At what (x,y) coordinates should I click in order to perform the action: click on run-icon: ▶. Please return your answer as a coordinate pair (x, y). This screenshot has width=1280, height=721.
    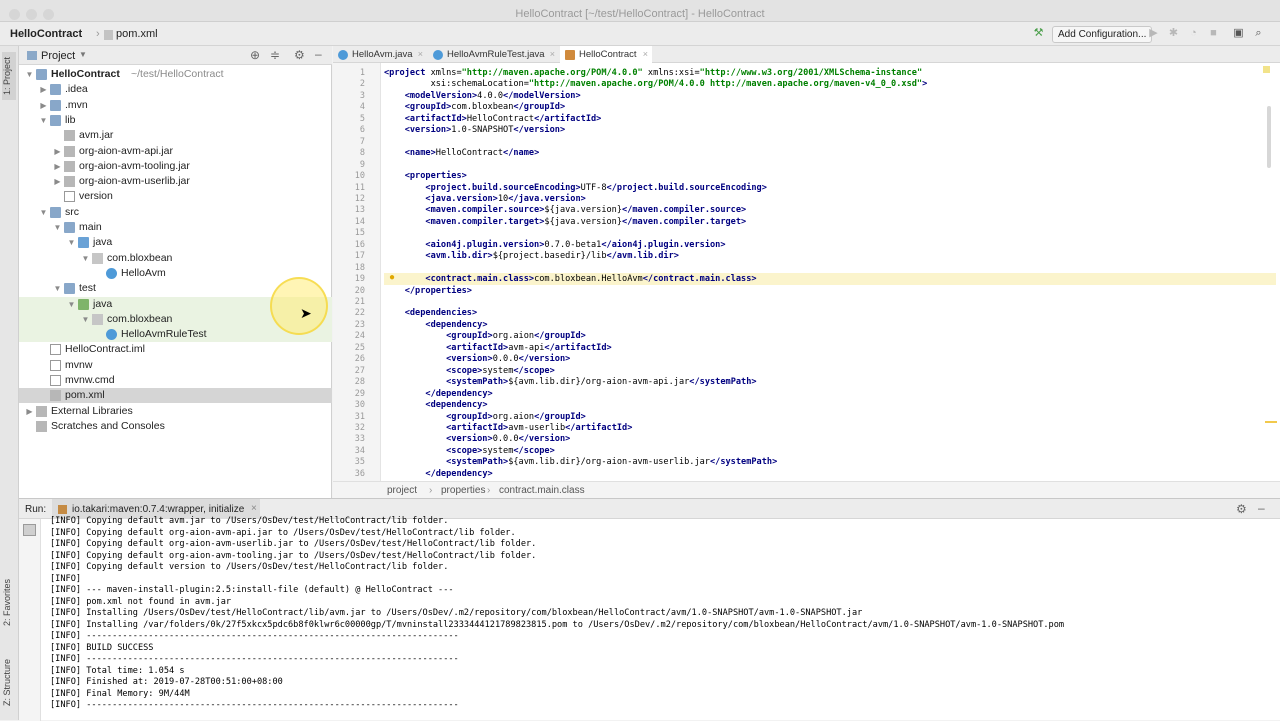
    Looking at the image, I should click on (1153, 33).